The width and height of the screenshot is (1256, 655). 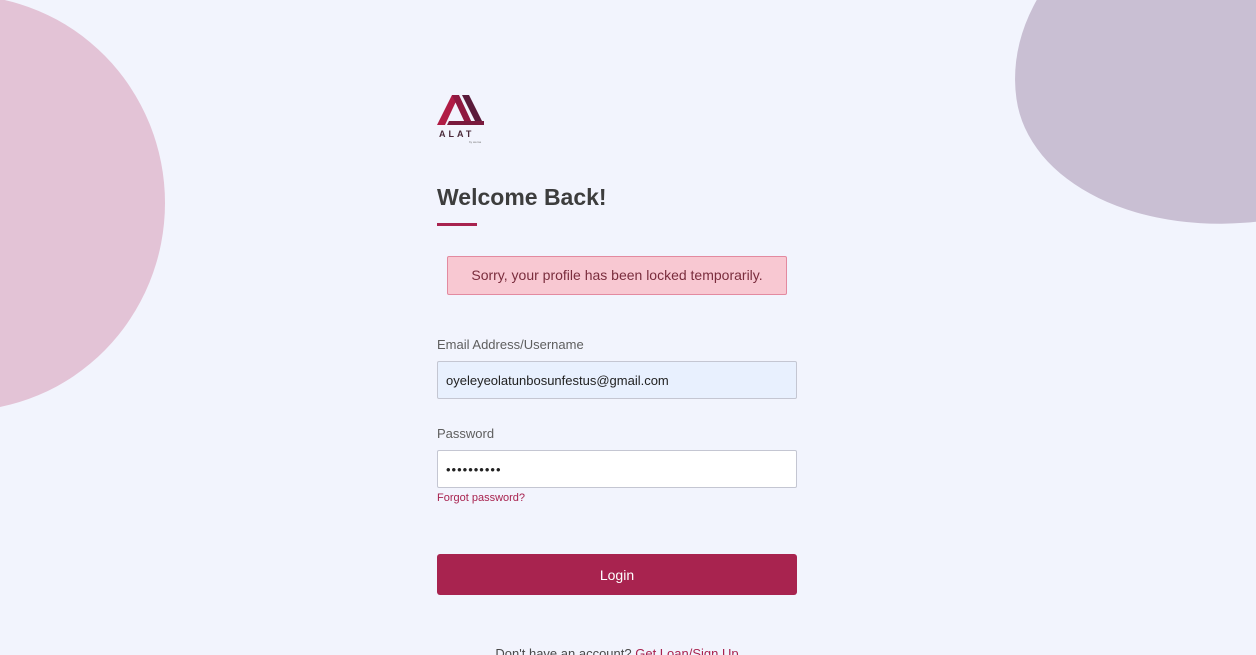 I want to click on email-field, so click(x=617, y=380).